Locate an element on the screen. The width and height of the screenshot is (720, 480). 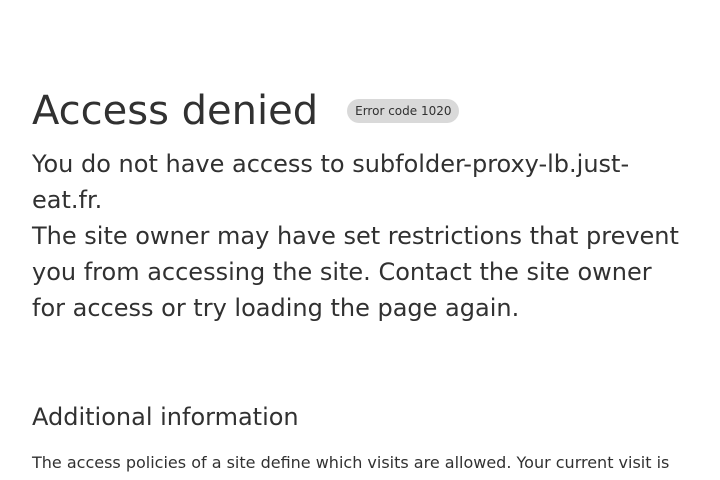
additional-info-title: Additional information is located at coordinates (165, 417).